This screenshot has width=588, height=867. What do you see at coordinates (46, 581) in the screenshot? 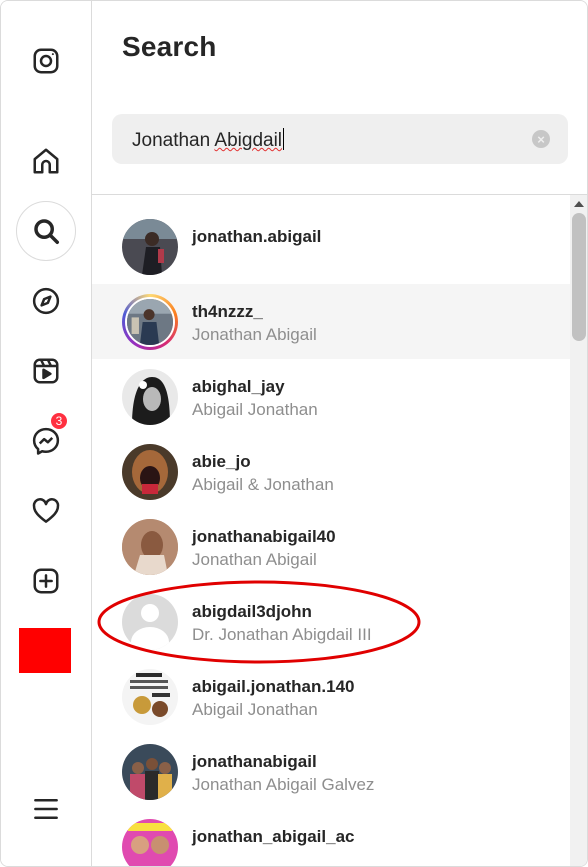
I see `create-icon` at bounding box center [46, 581].